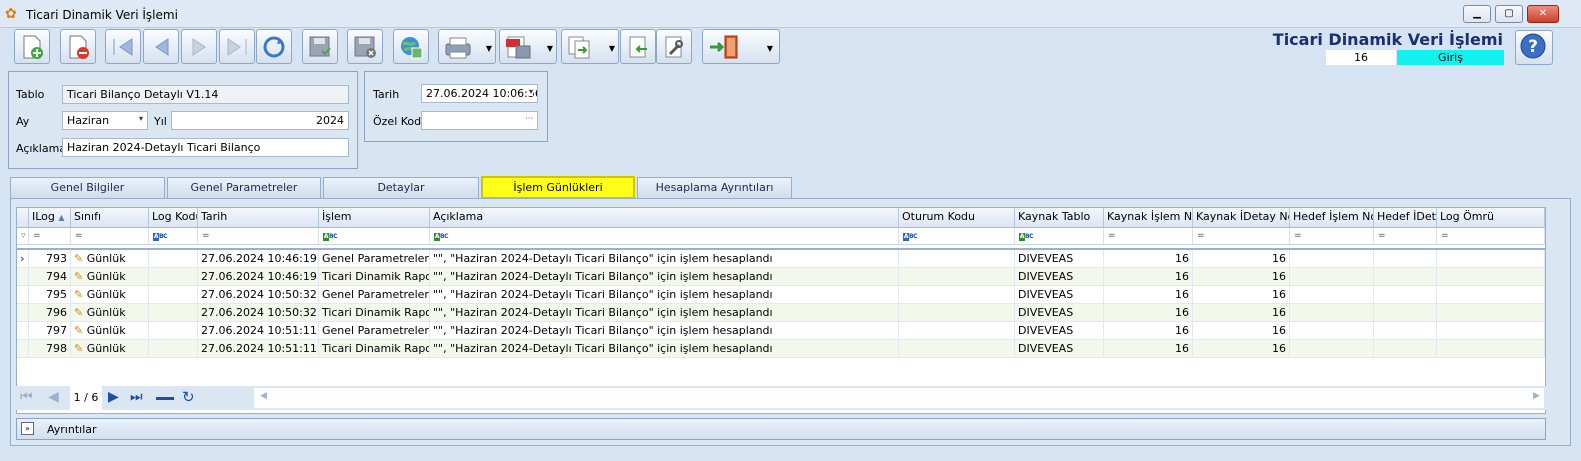 The width and height of the screenshot is (1581, 461). What do you see at coordinates (123, 46) in the screenshot?
I see `first-record-button` at bounding box center [123, 46].